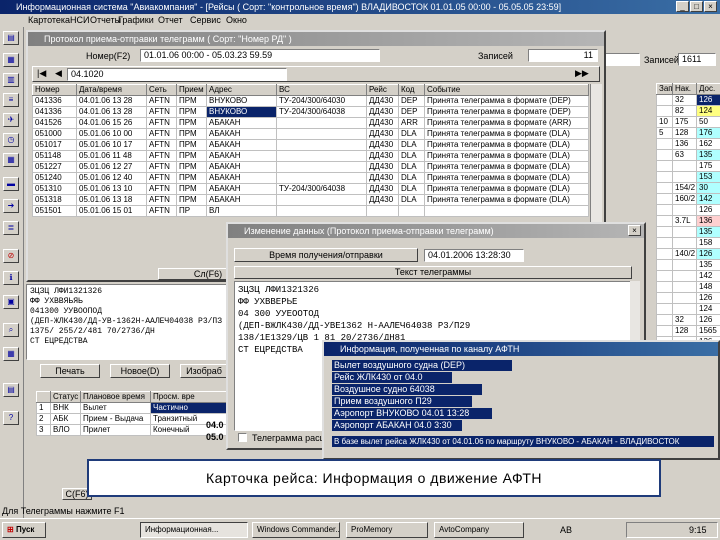  I want to click on help-icon: ?, so click(11, 418).